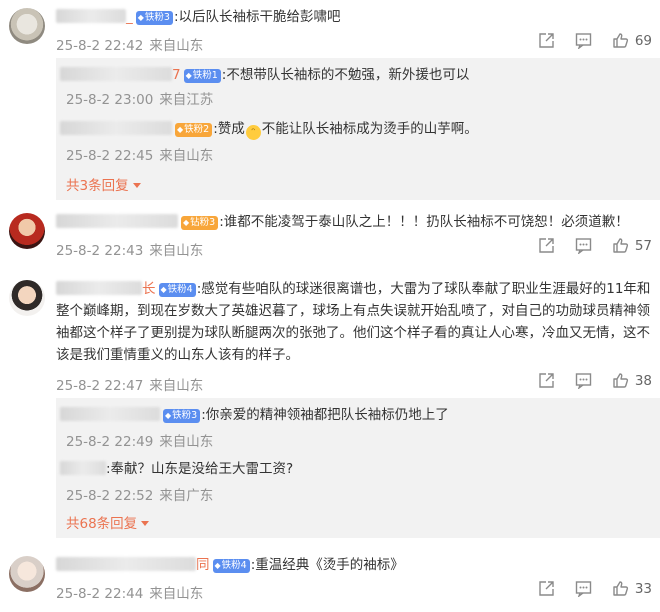  Describe the element at coordinates (643, 588) in the screenshot. I see `like-count: 33` at that location.